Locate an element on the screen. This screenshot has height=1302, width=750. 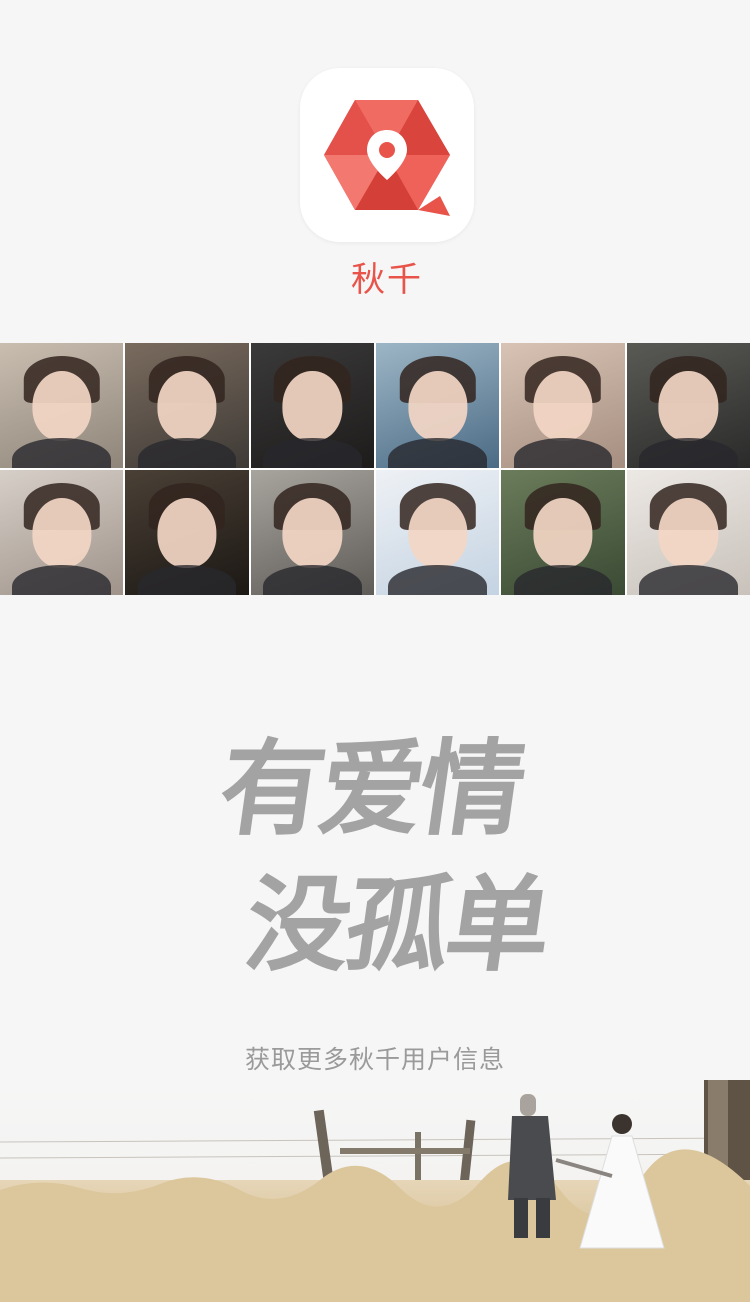
app-name: 秋千 is located at coordinates (387, 280).